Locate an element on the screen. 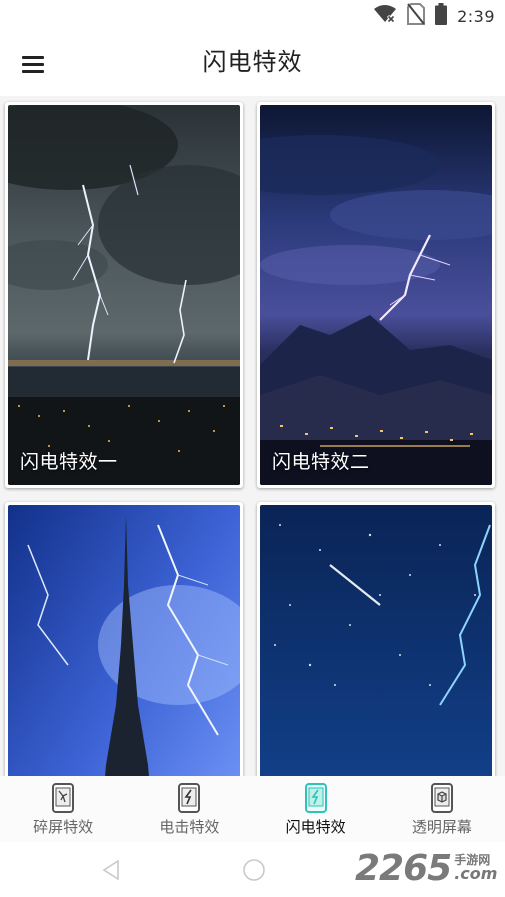  home-circle-icon is located at coordinates (254, 870).